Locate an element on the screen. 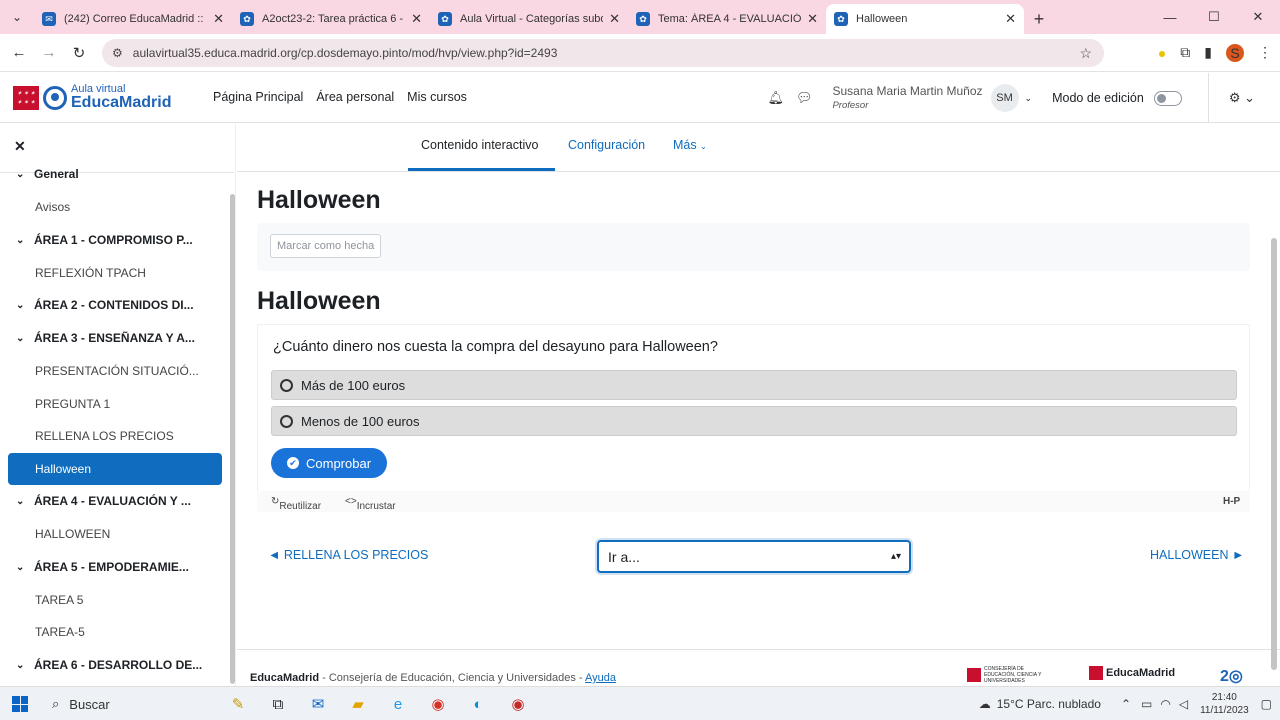 Image resolution: width=1280 pixels, height=720 pixels. nav-link-home: Página Principal is located at coordinates (258, 97).